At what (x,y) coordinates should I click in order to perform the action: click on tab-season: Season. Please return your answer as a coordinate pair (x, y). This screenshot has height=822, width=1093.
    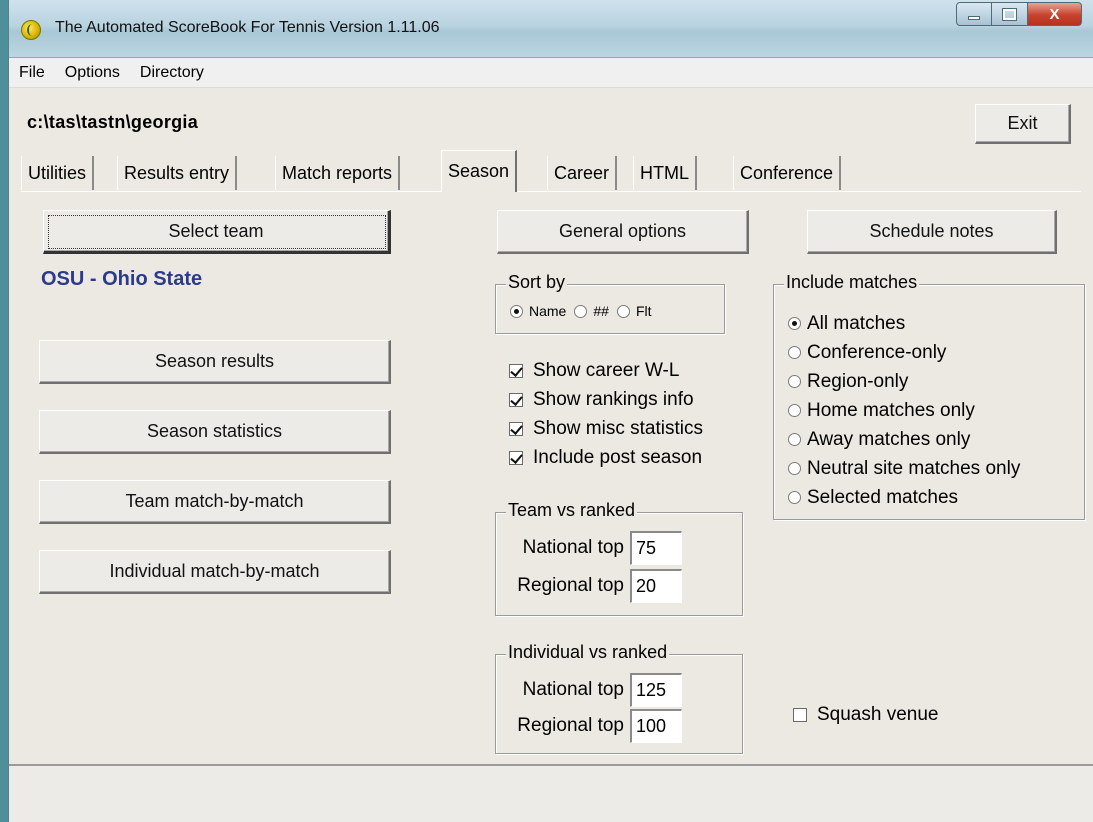
    Looking at the image, I should click on (479, 171).